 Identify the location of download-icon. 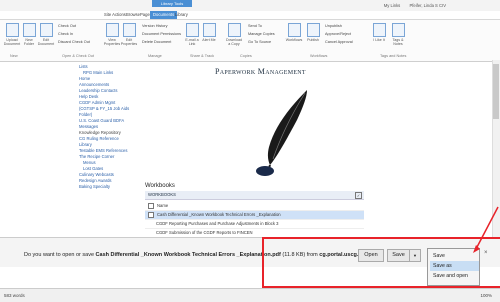
(234, 30).